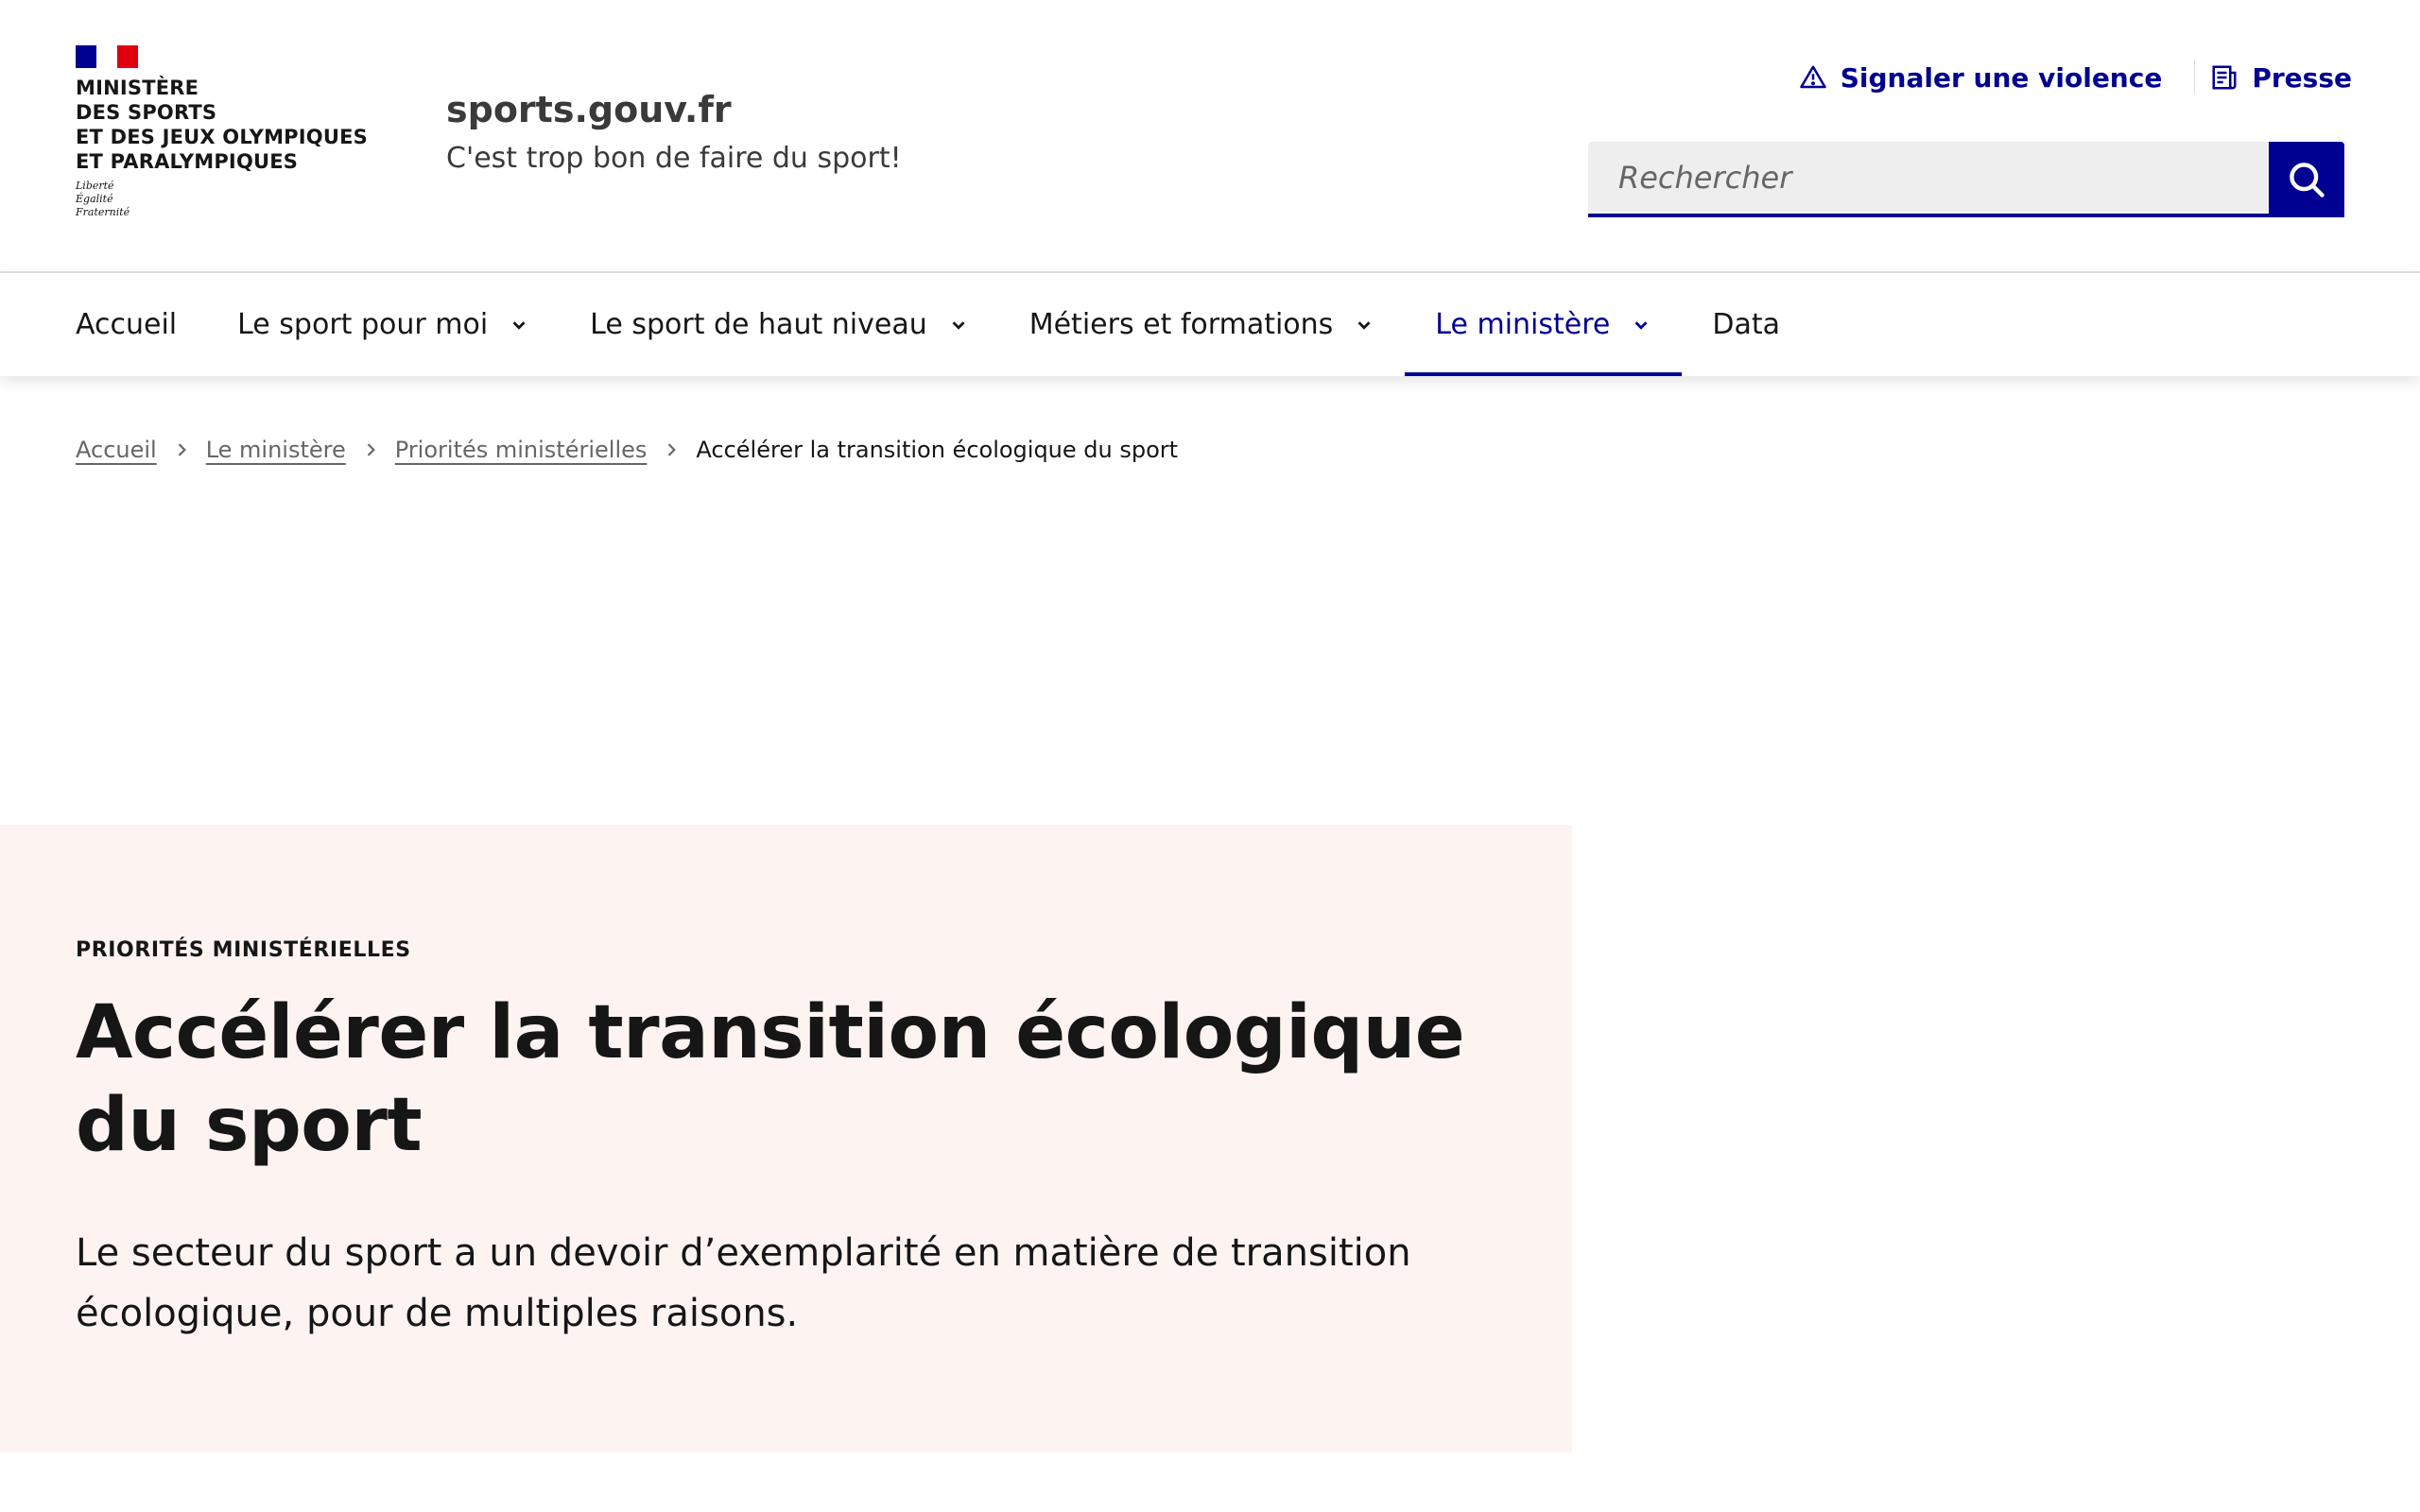 This screenshot has width=2420, height=1512. What do you see at coordinates (674, 158) in the screenshot?
I see `site-tagline: C'est trop bon de faire du sport!` at bounding box center [674, 158].